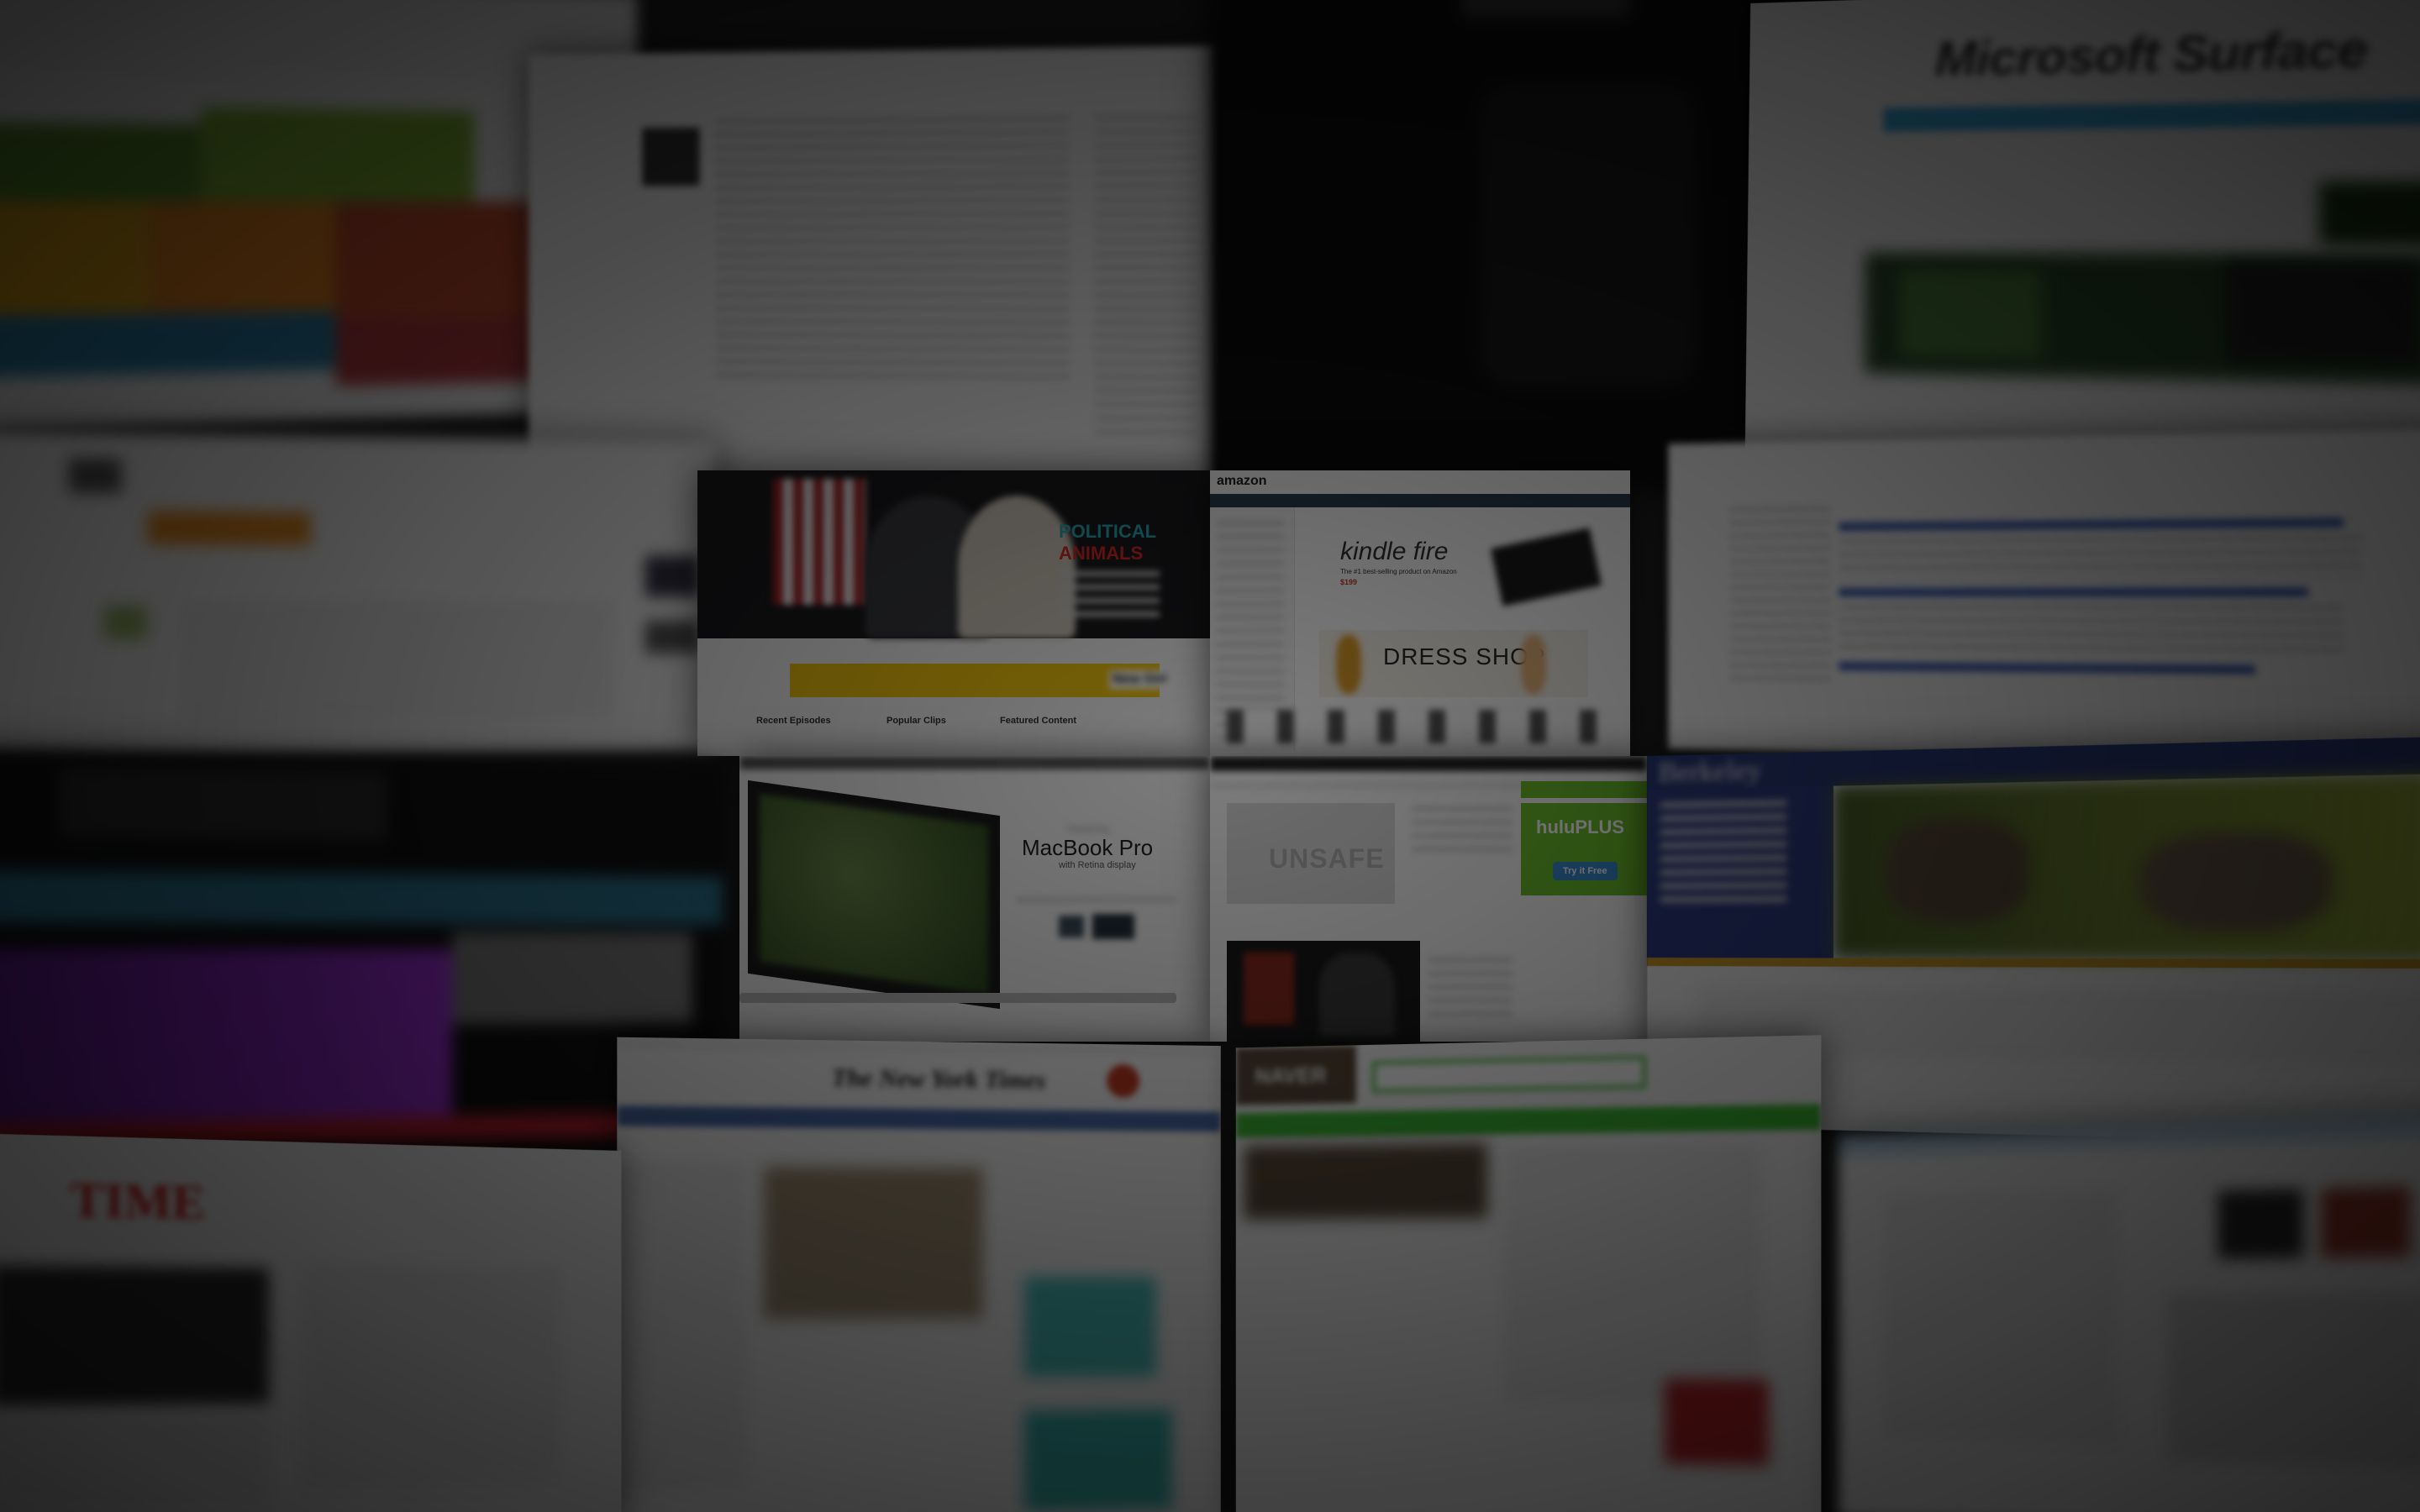 Image resolution: width=2420 pixels, height=1512 pixels. Describe the element at coordinates (919, 1274) in the screenshot. I see `site-tile-new-york-times: The New York Times` at that location.